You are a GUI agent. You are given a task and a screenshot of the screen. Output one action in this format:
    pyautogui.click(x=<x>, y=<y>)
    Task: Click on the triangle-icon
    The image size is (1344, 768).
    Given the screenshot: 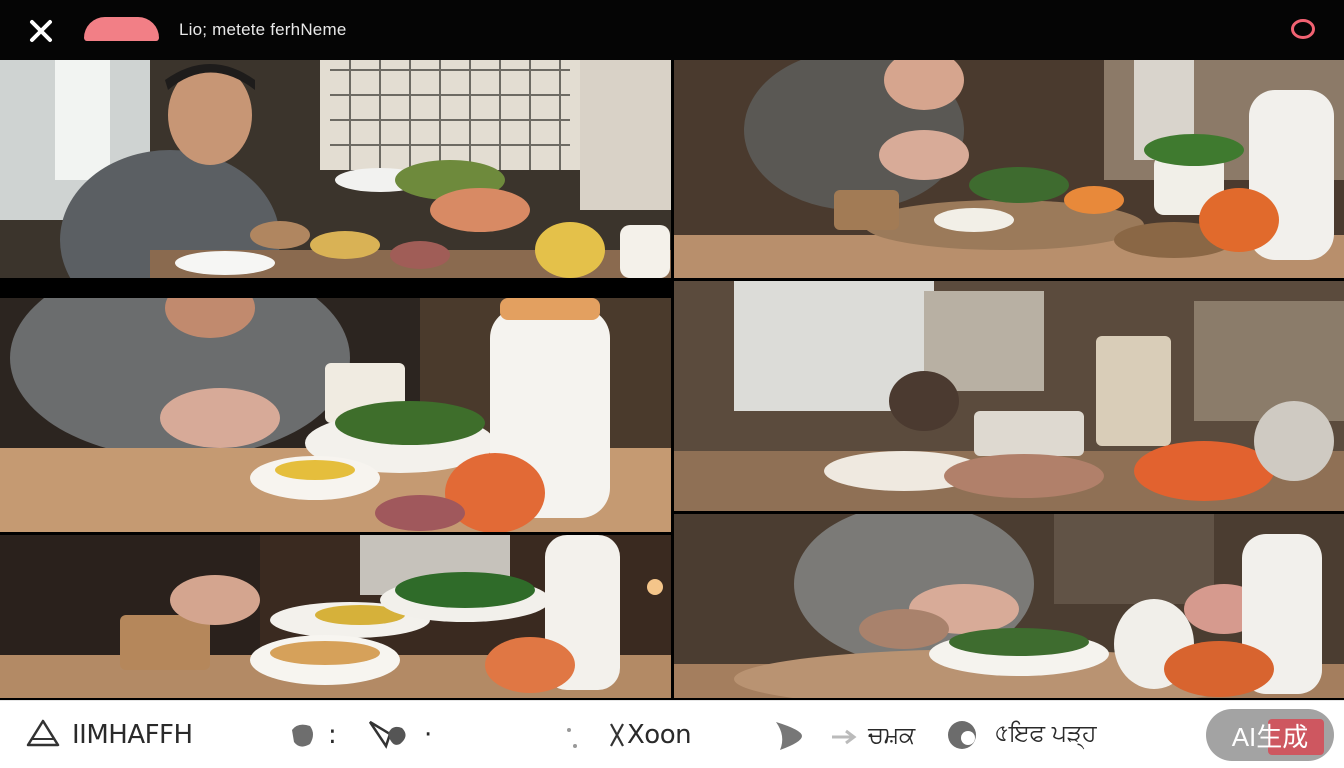 What is the action you would take?
    pyautogui.click(x=43, y=733)
    